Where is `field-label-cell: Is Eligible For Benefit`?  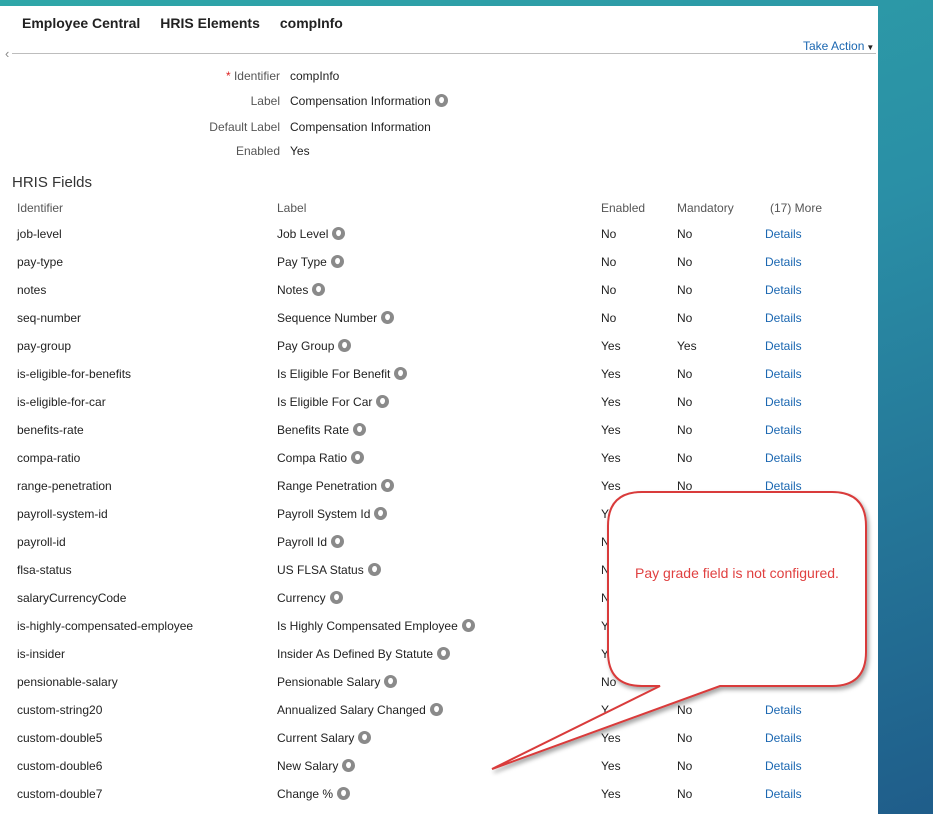
field-label-cell: Is Eligible For Benefit is located at coordinates (342, 374).